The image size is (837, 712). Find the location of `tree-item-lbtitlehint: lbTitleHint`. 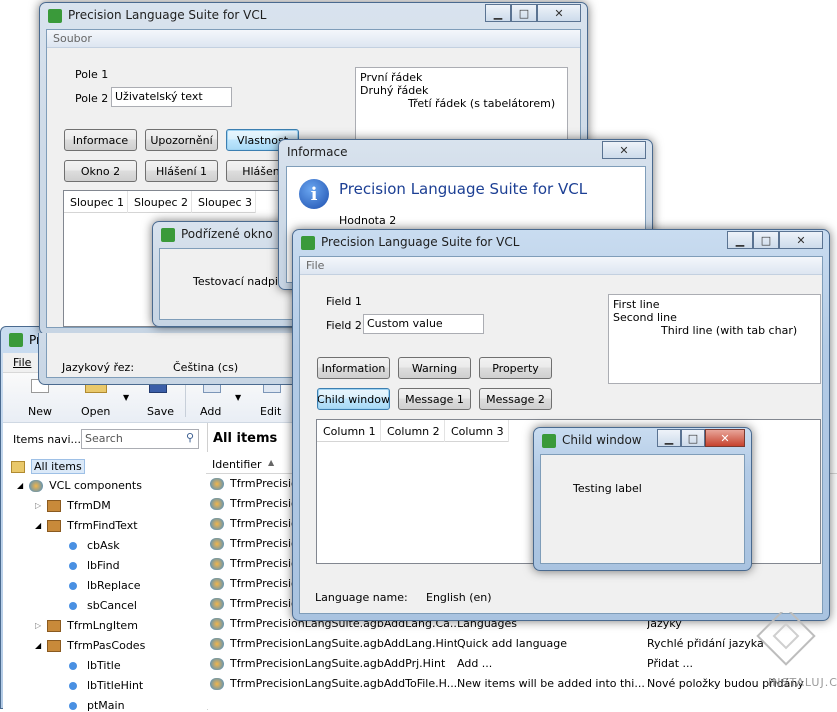

tree-item-lbtitlehint: lbTitleHint is located at coordinates (106, 685).